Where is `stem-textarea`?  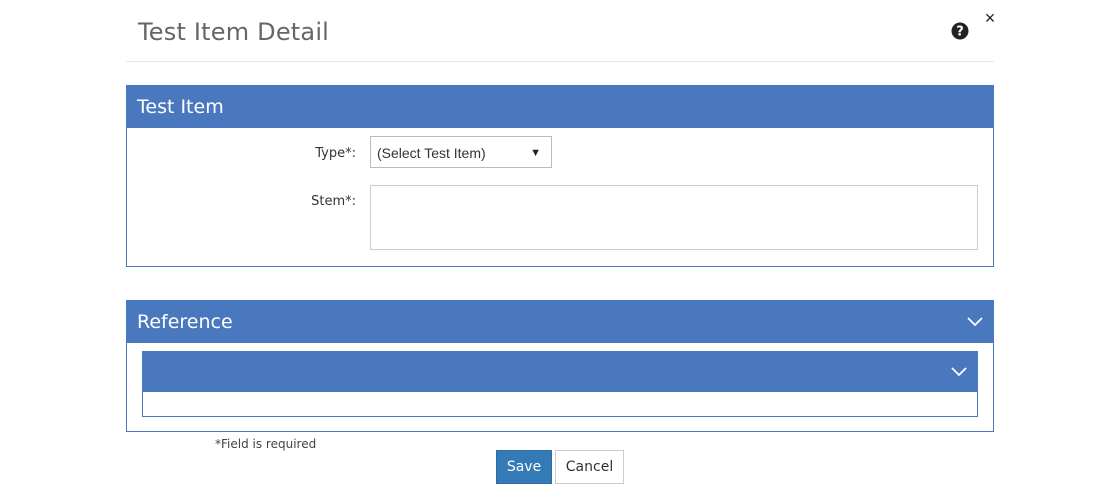 stem-textarea is located at coordinates (674, 217).